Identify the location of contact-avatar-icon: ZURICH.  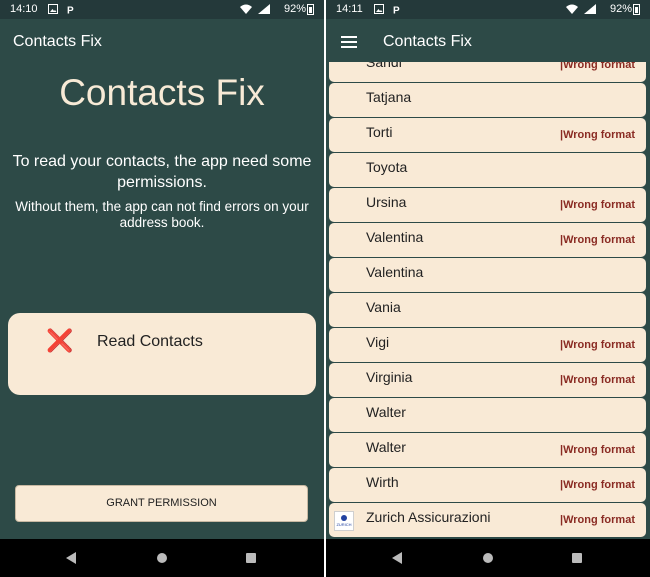
(344, 521).